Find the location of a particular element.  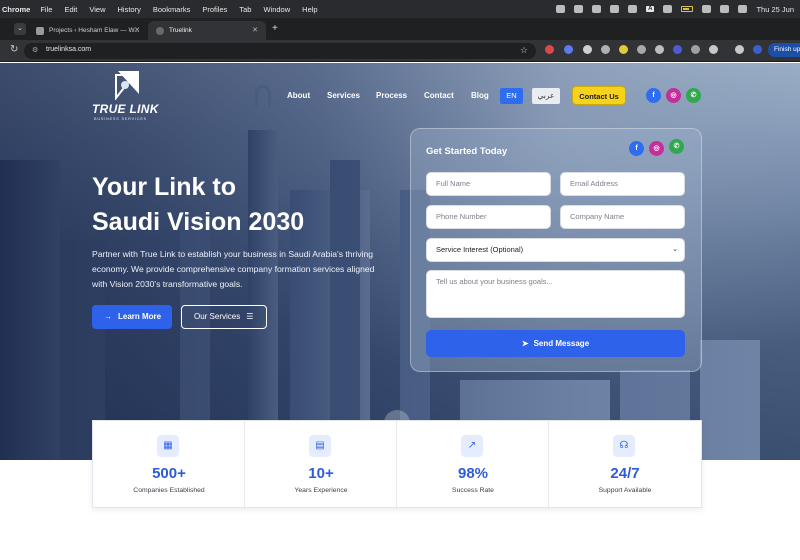

hero-title: Your Link to Saudi Vision 2030 is located at coordinates (242, 205).